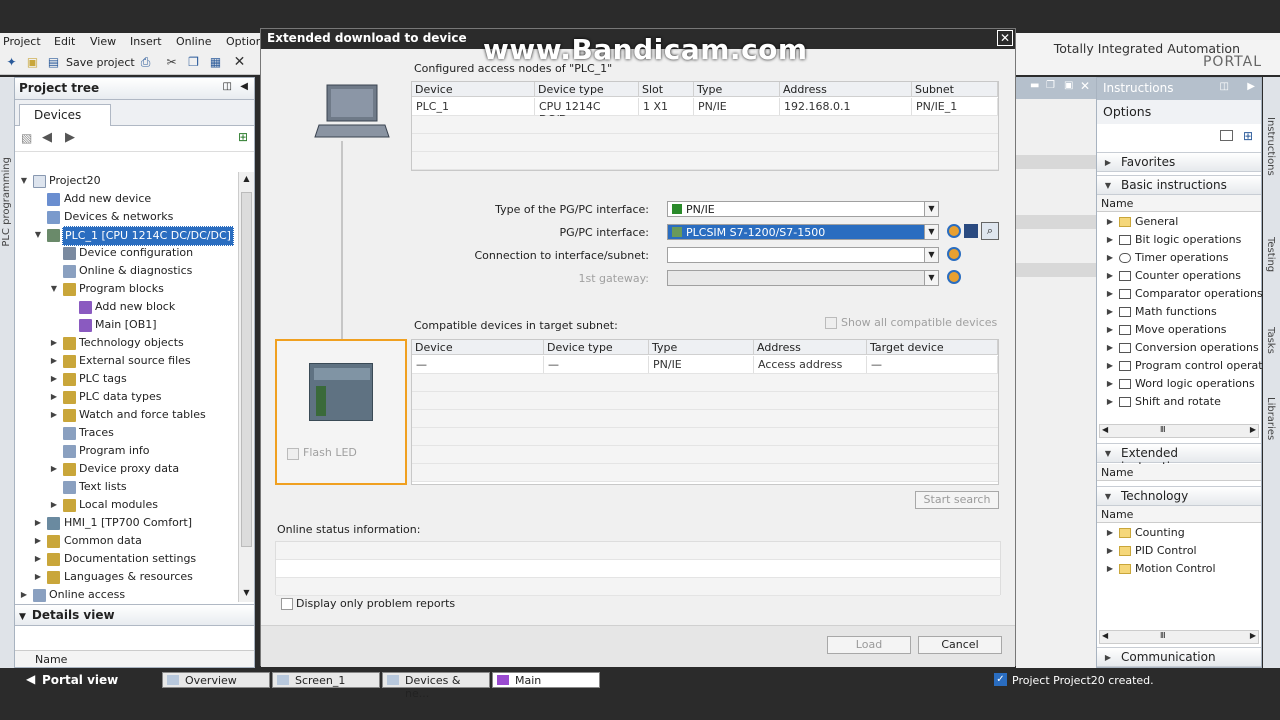 This screenshot has height=720, width=1280. What do you see at coordinates (64, 41) in the screenshot?
I see `menu-edit: Edit` at bounding box center [64, 41].